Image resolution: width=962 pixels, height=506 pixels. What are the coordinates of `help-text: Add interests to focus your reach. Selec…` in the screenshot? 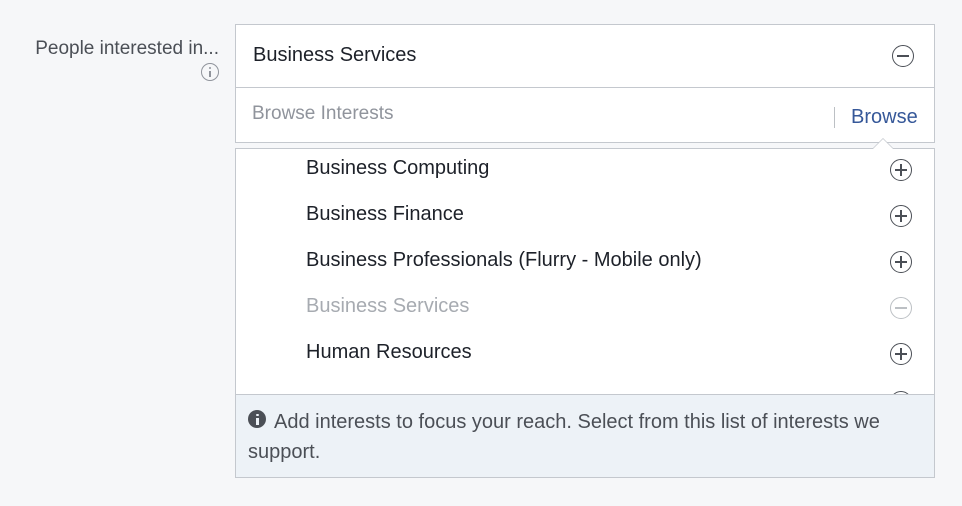 It's located at (564, 437).